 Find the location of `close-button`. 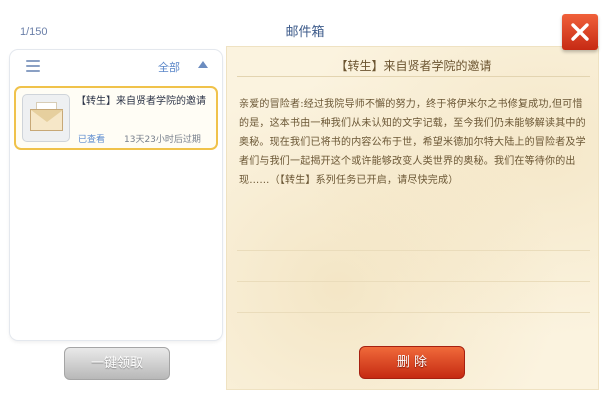

close-button is located at coordinates (580, 32).